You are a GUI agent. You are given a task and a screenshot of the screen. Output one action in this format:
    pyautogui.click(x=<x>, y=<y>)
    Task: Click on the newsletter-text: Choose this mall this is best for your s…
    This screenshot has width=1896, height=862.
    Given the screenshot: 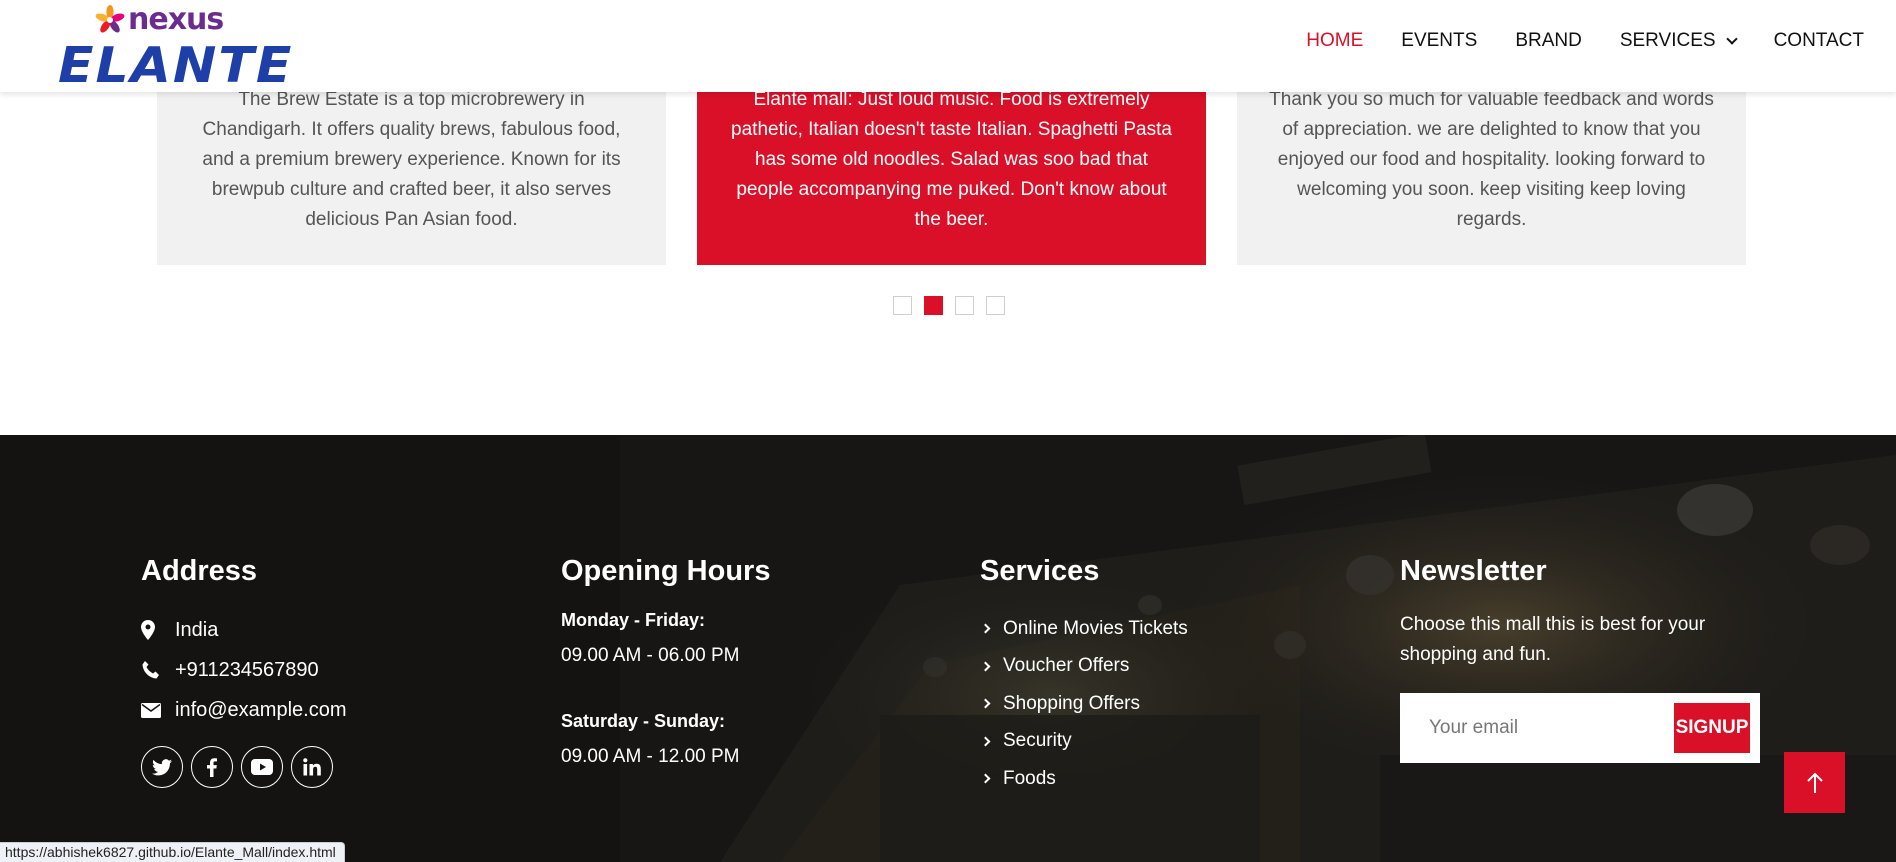 What is the action you would take?
    pyautogui.click(x=1553, y=639)
    